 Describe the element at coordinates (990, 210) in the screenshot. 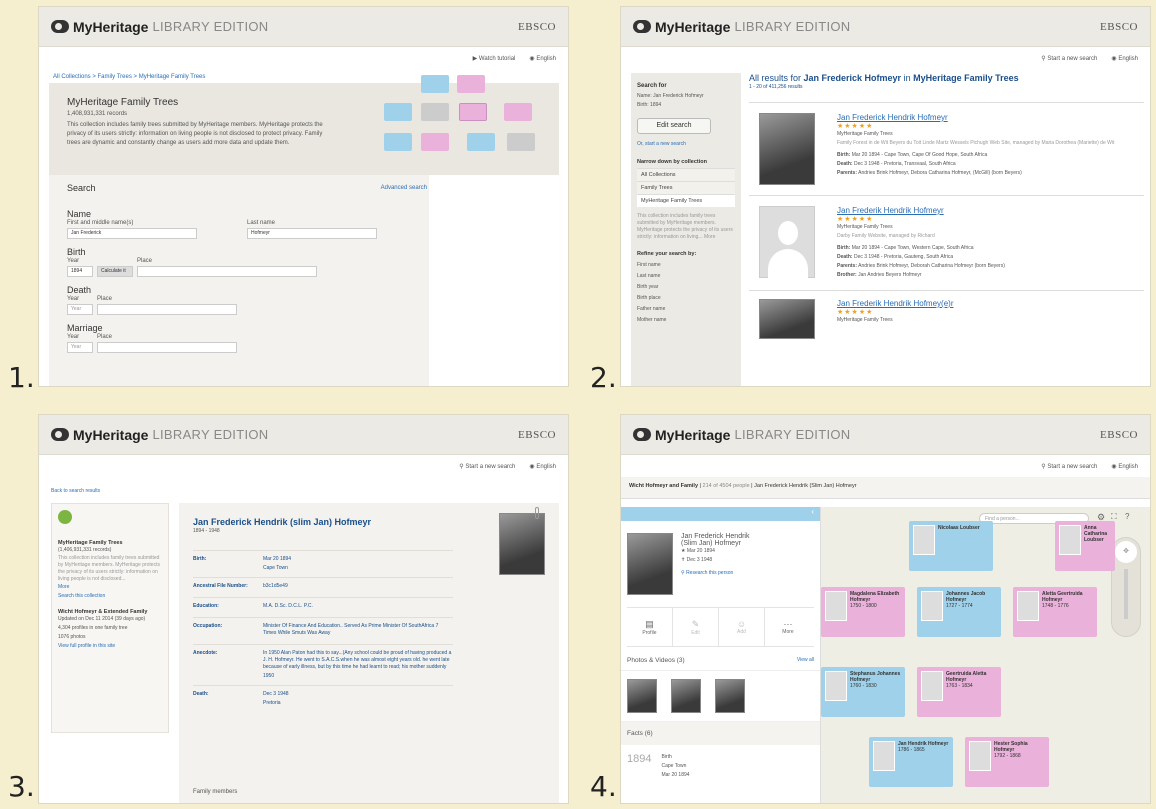

I see `result-name-link: Jan Frederik Hendrik Hofmeyr` at that location.